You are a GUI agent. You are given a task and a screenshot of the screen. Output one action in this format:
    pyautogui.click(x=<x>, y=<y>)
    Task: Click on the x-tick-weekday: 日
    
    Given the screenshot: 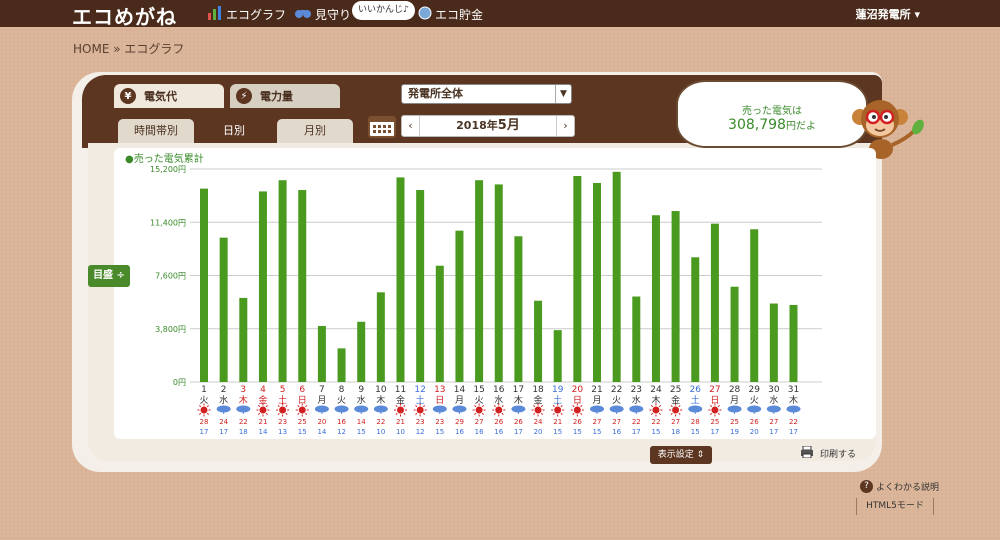 What is the action you would take?
    pyautogui.click(x=439, y=400)
    